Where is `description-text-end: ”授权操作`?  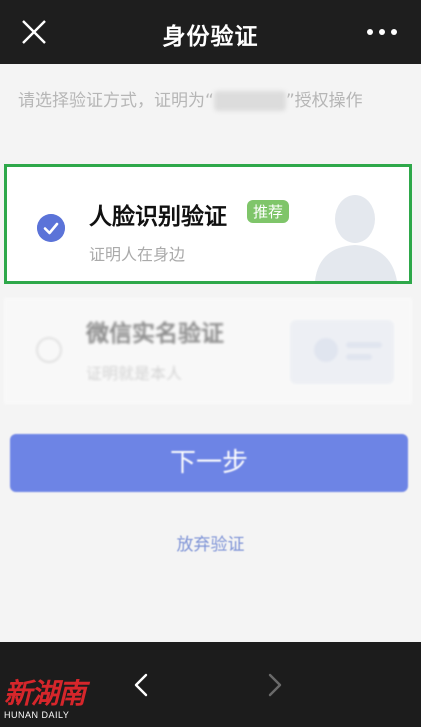
description-text-end: ”授权操作 is located at coordinates (324, 101).